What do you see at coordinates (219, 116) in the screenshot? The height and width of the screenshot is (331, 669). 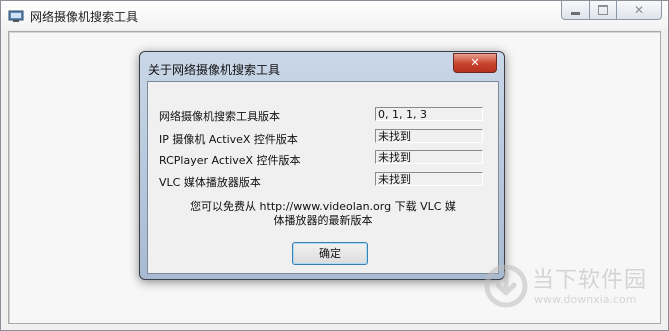 I see `version-label-search-tool: 网络摄像机搜索工具版本` at bounding box center [219, 116].